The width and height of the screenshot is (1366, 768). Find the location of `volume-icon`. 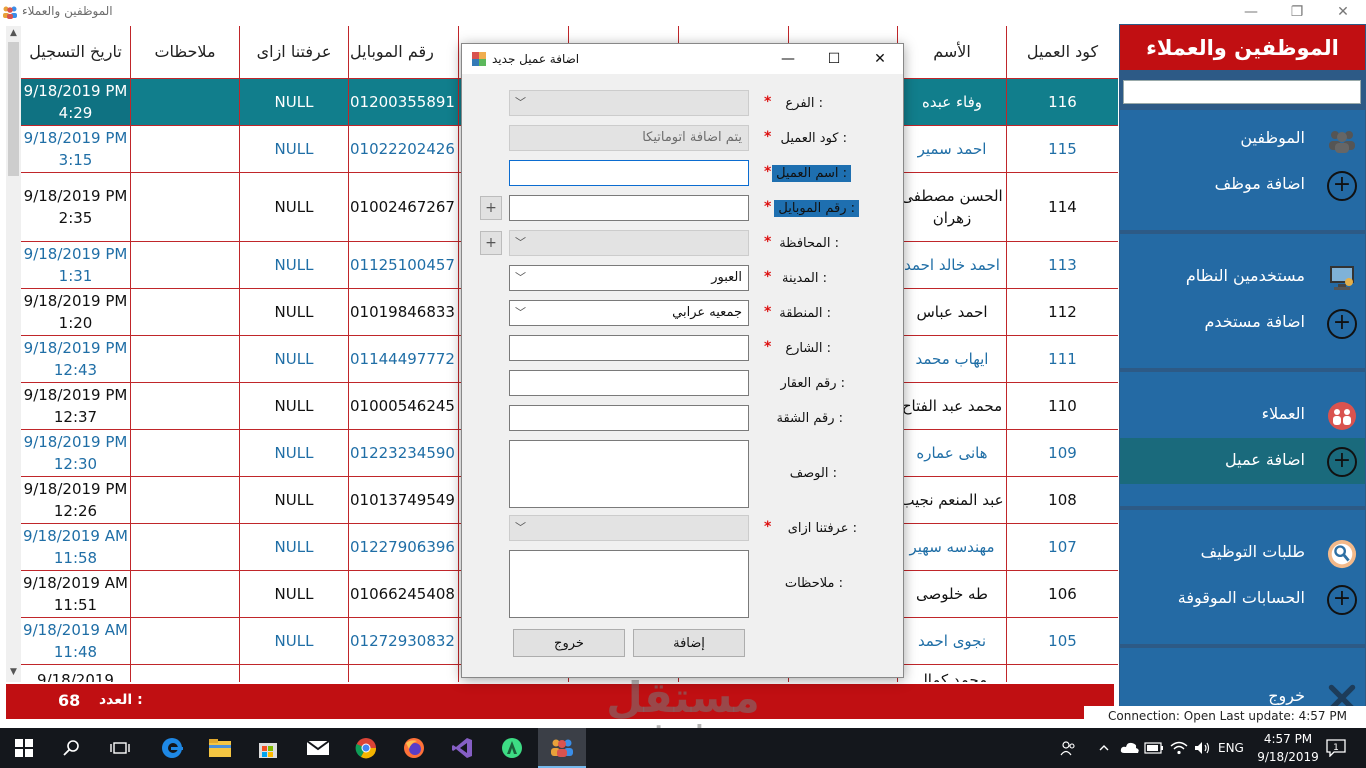

volume-icon is located at coordinates (1203, 748).